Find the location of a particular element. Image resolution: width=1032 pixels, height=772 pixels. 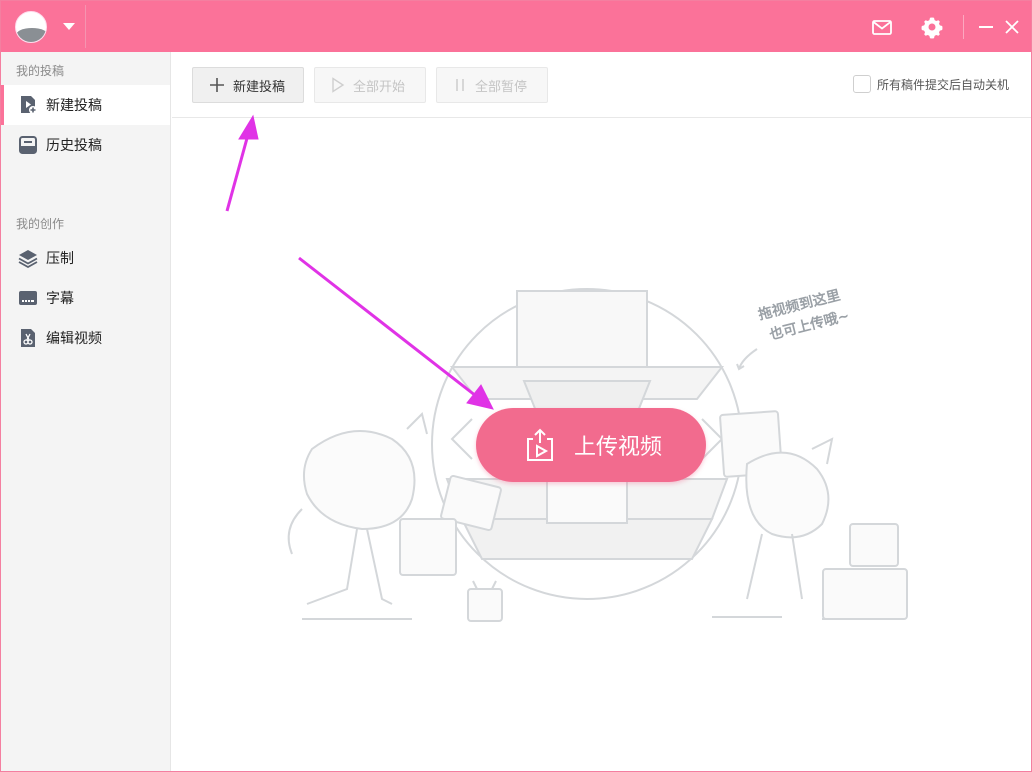

auto-shutdown-checkbox is located at coordinates (862, 84).